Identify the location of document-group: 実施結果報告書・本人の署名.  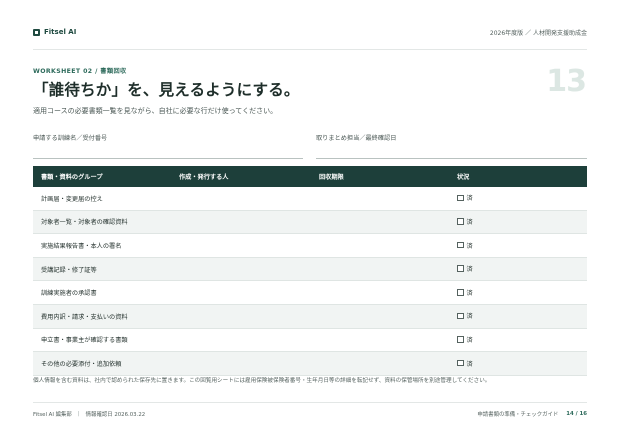
(102, 245).